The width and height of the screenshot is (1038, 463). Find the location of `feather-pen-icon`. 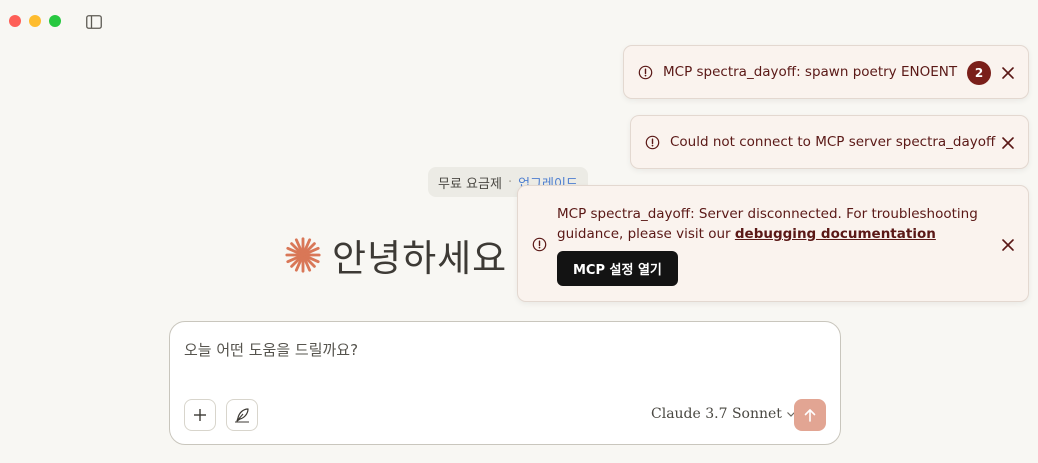

feather-pen-icon is located at coordinates (242, 415).